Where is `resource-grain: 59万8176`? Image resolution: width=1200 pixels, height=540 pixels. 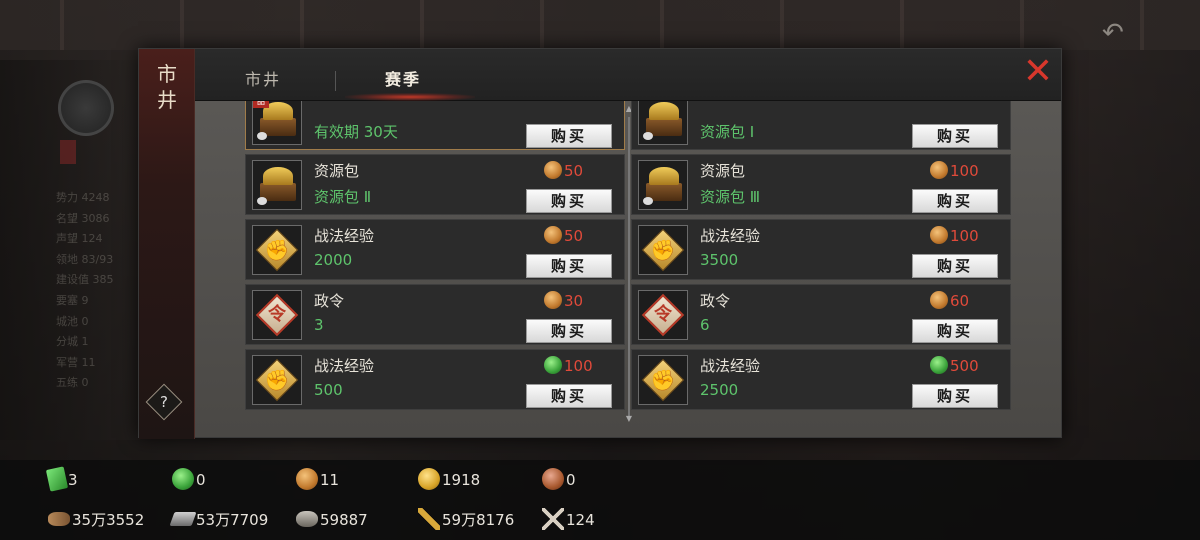
resource-grain: 59万8176 is located at coordinates (466, 520).